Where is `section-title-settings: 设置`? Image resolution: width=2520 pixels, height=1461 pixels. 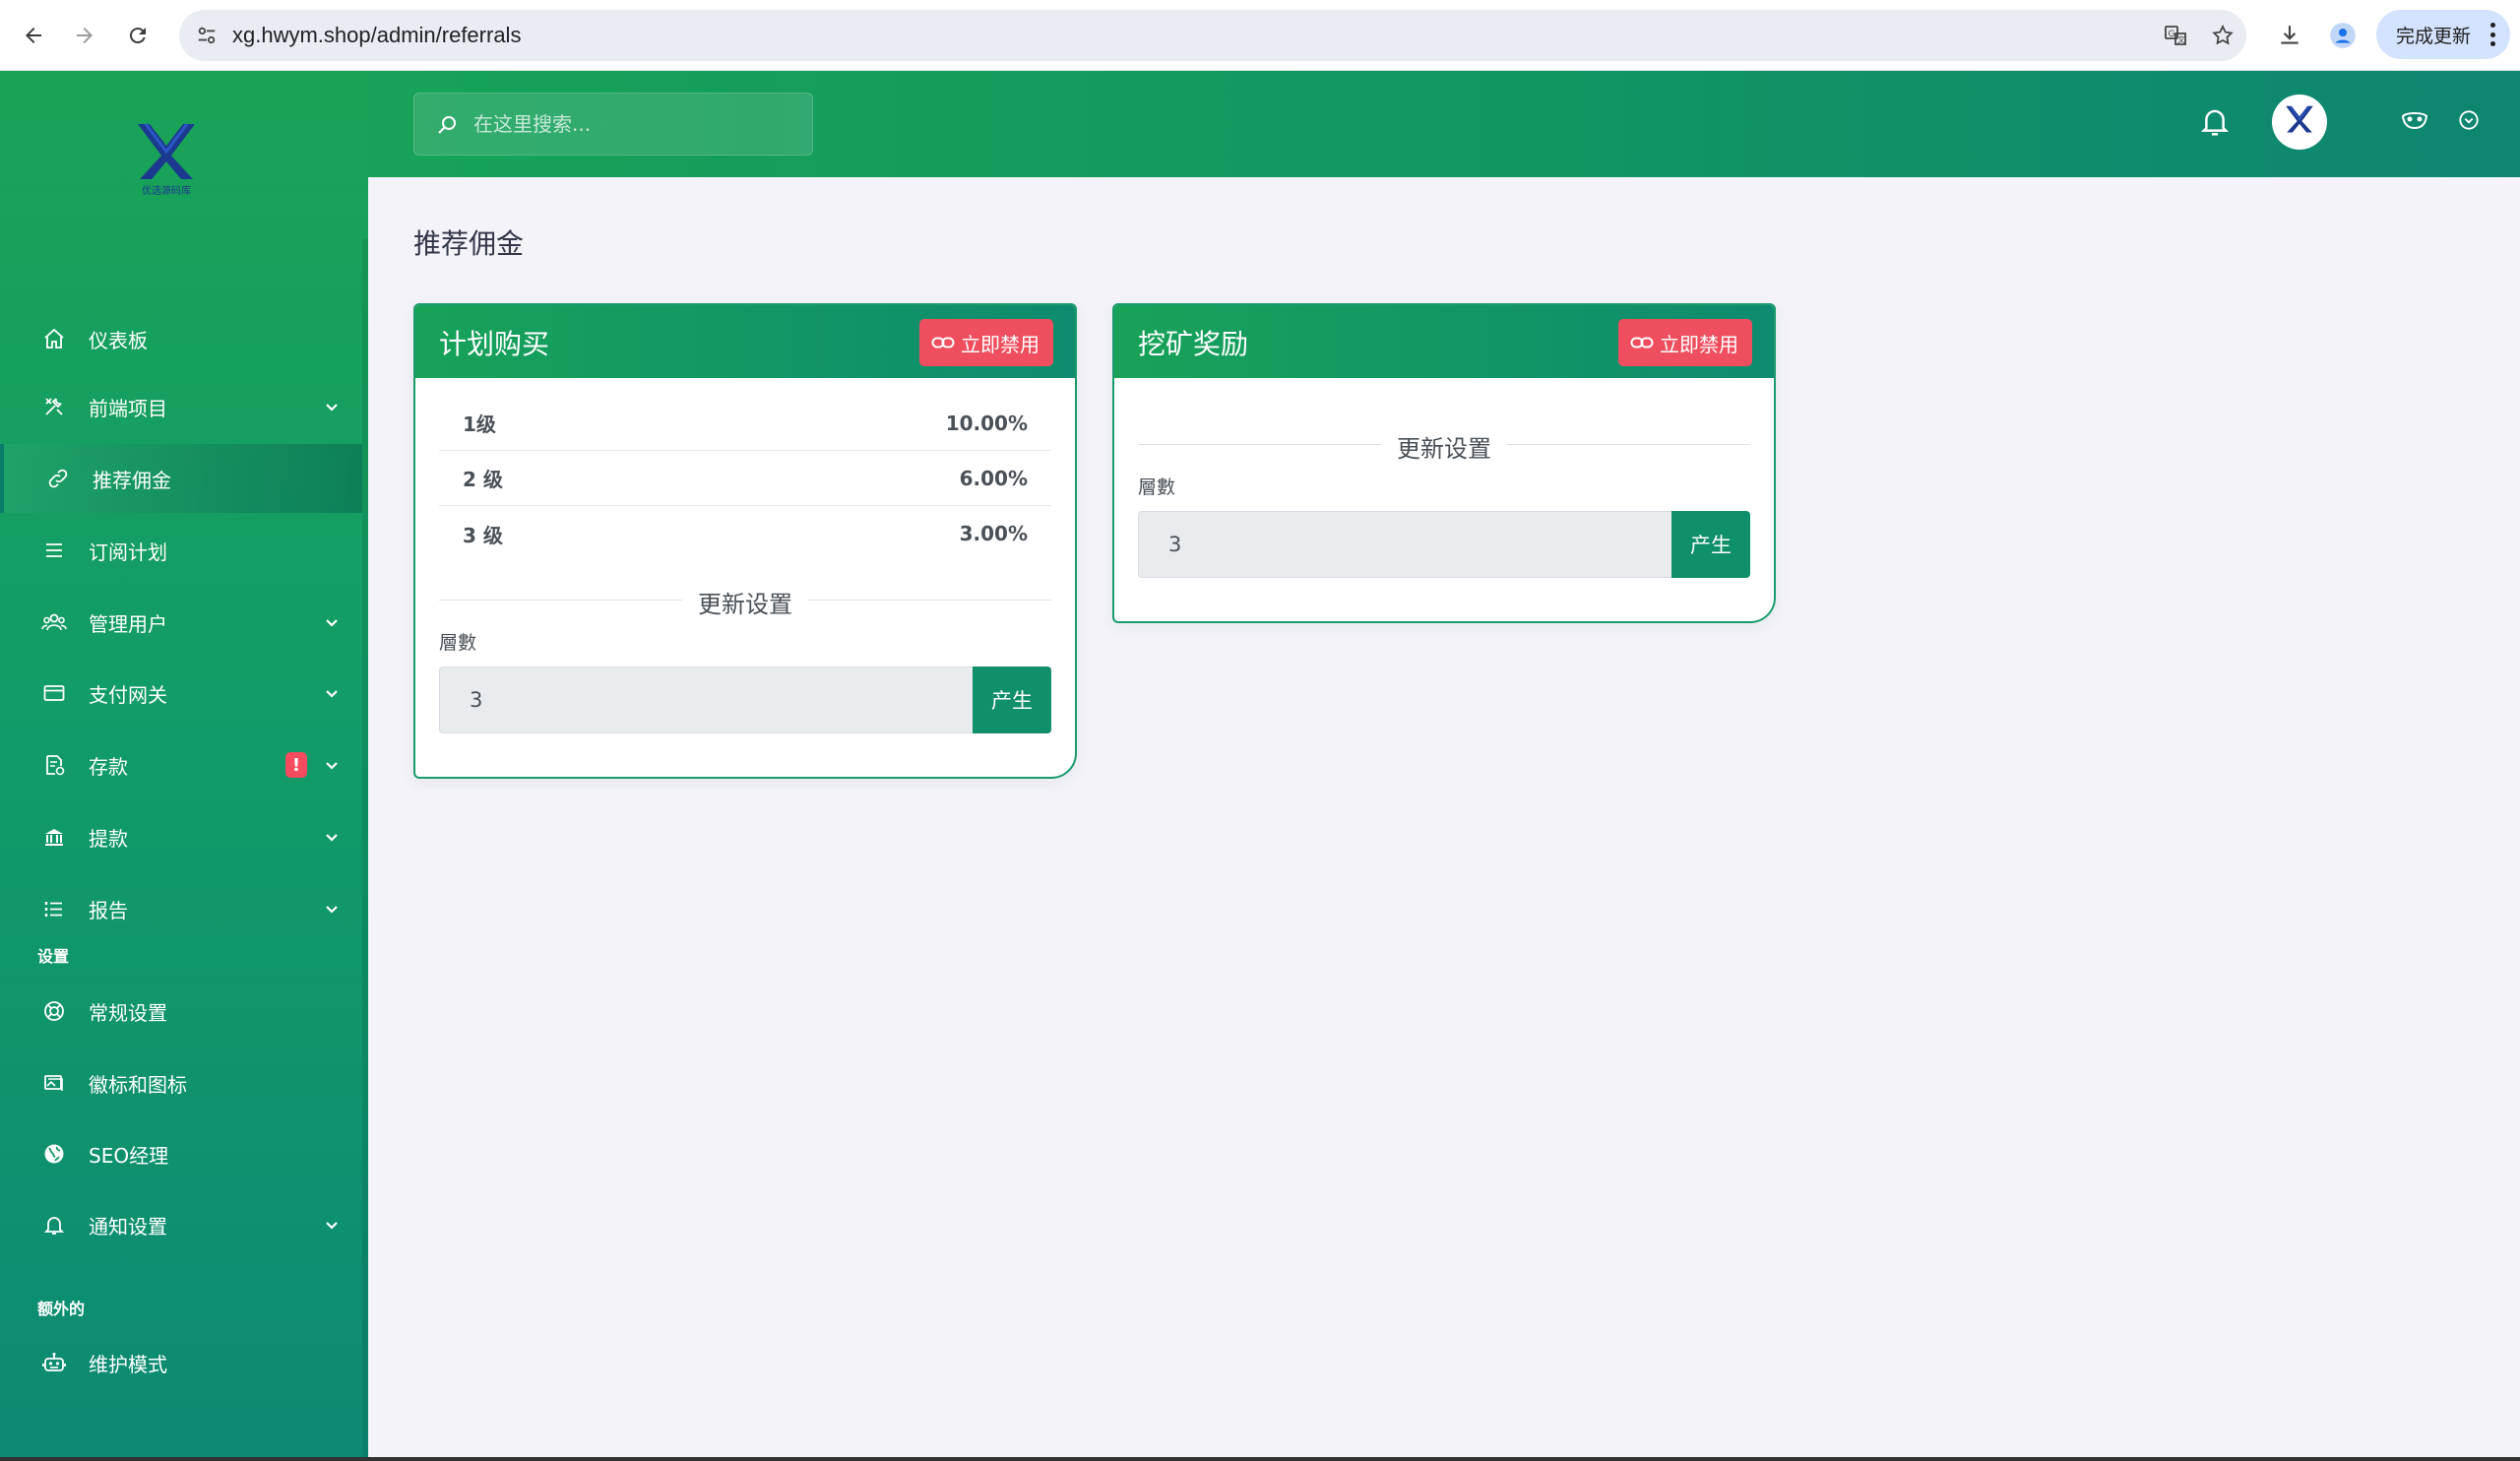 section-title-settings: 设置 is located at coordinates (53, 956).